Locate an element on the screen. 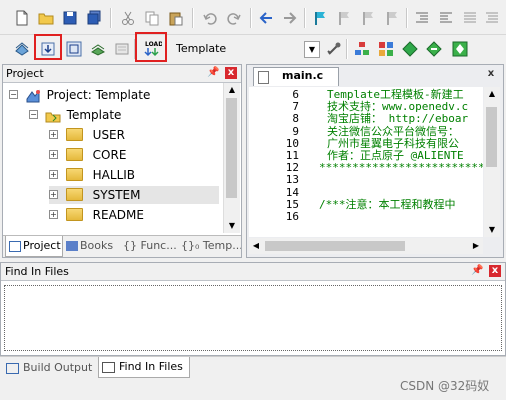 This screenshot has height=400, width=506. hscroll-thumb is located at coordinates (335, 246).